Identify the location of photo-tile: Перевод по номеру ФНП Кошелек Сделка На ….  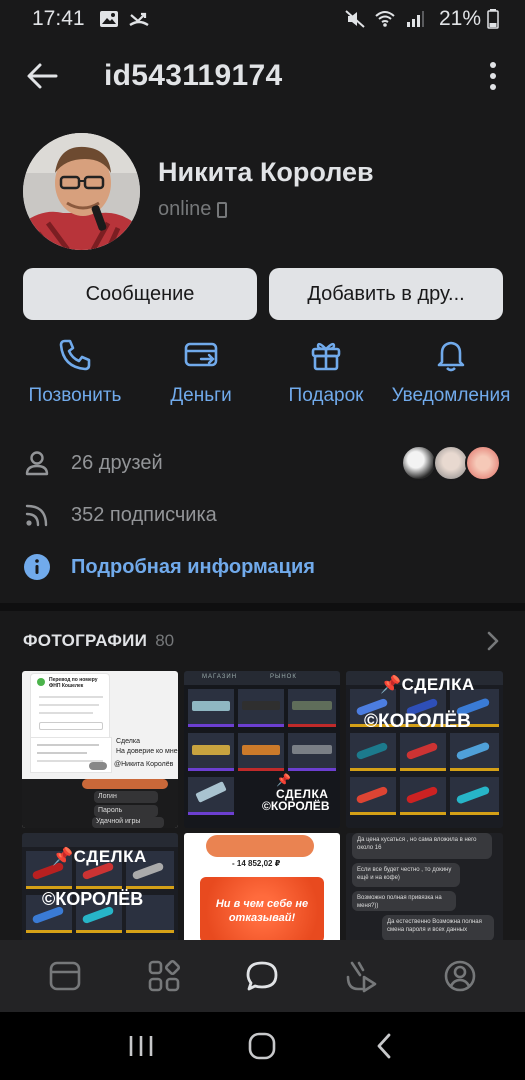
(100, 749).